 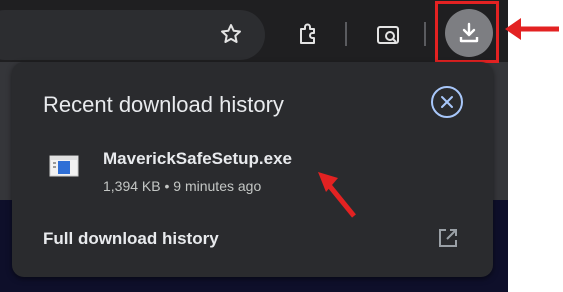 I want to click on full-download-history-link: Full download history, so click(x=131, y=239).